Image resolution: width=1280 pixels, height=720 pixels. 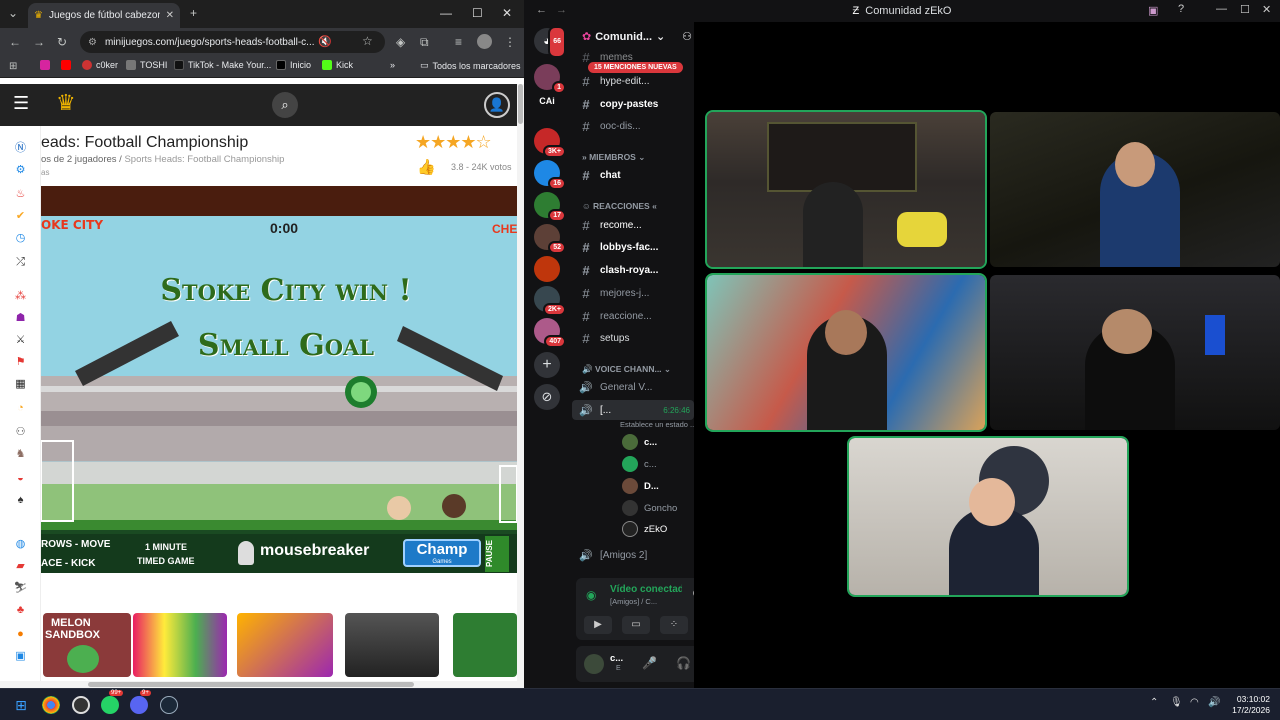 I want to click on category-cards-icon: ♠, so click(x=20, y=500).